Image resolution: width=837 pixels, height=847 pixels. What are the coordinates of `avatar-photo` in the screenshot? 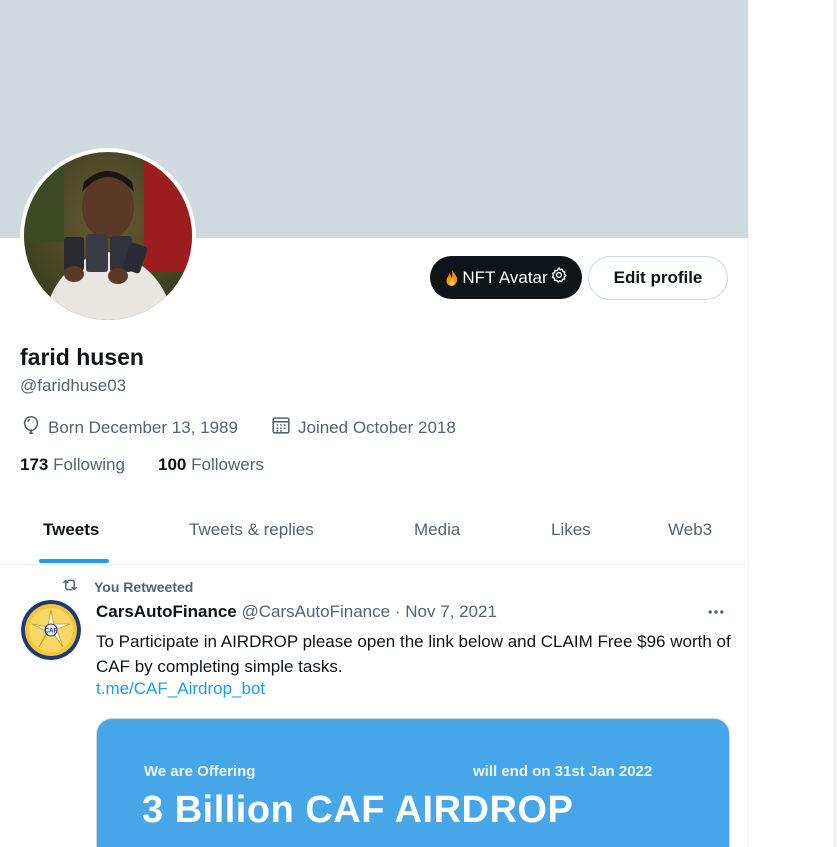 It's located at (108, 236).